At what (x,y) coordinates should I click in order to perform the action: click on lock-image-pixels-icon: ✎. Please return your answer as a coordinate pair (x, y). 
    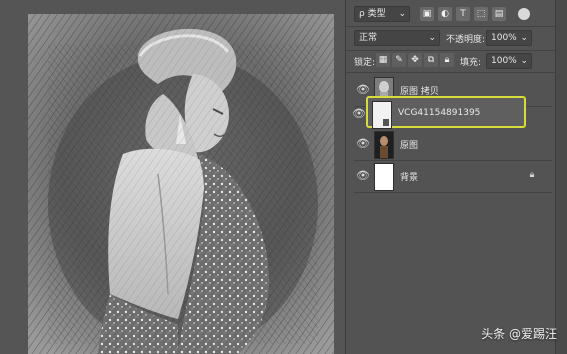
    Looking at the image, I should click on (399, 60).